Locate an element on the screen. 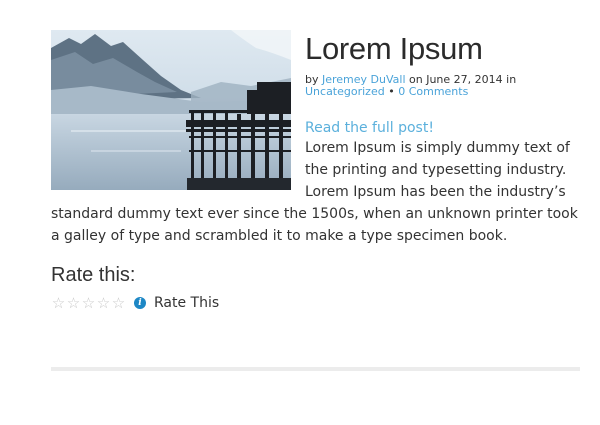 The width and height of the screenshot is (600, 425). category-link: Uncategorized is located at coordinates (345, 91).